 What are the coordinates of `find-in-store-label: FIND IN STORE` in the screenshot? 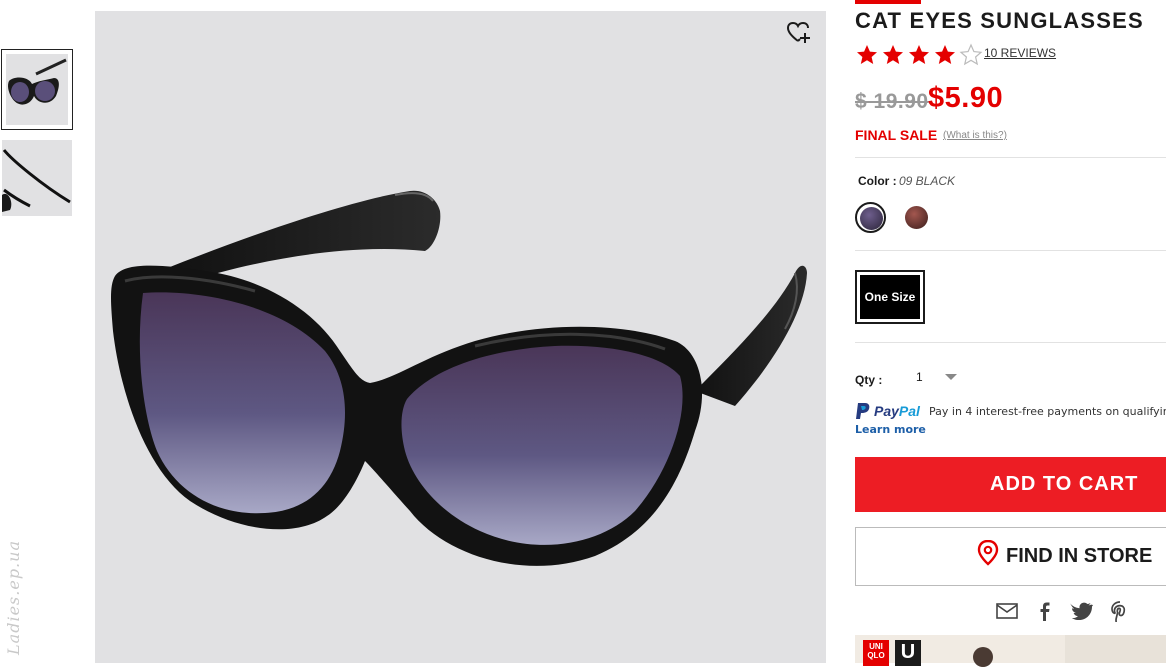 It's located at (1079, 556).